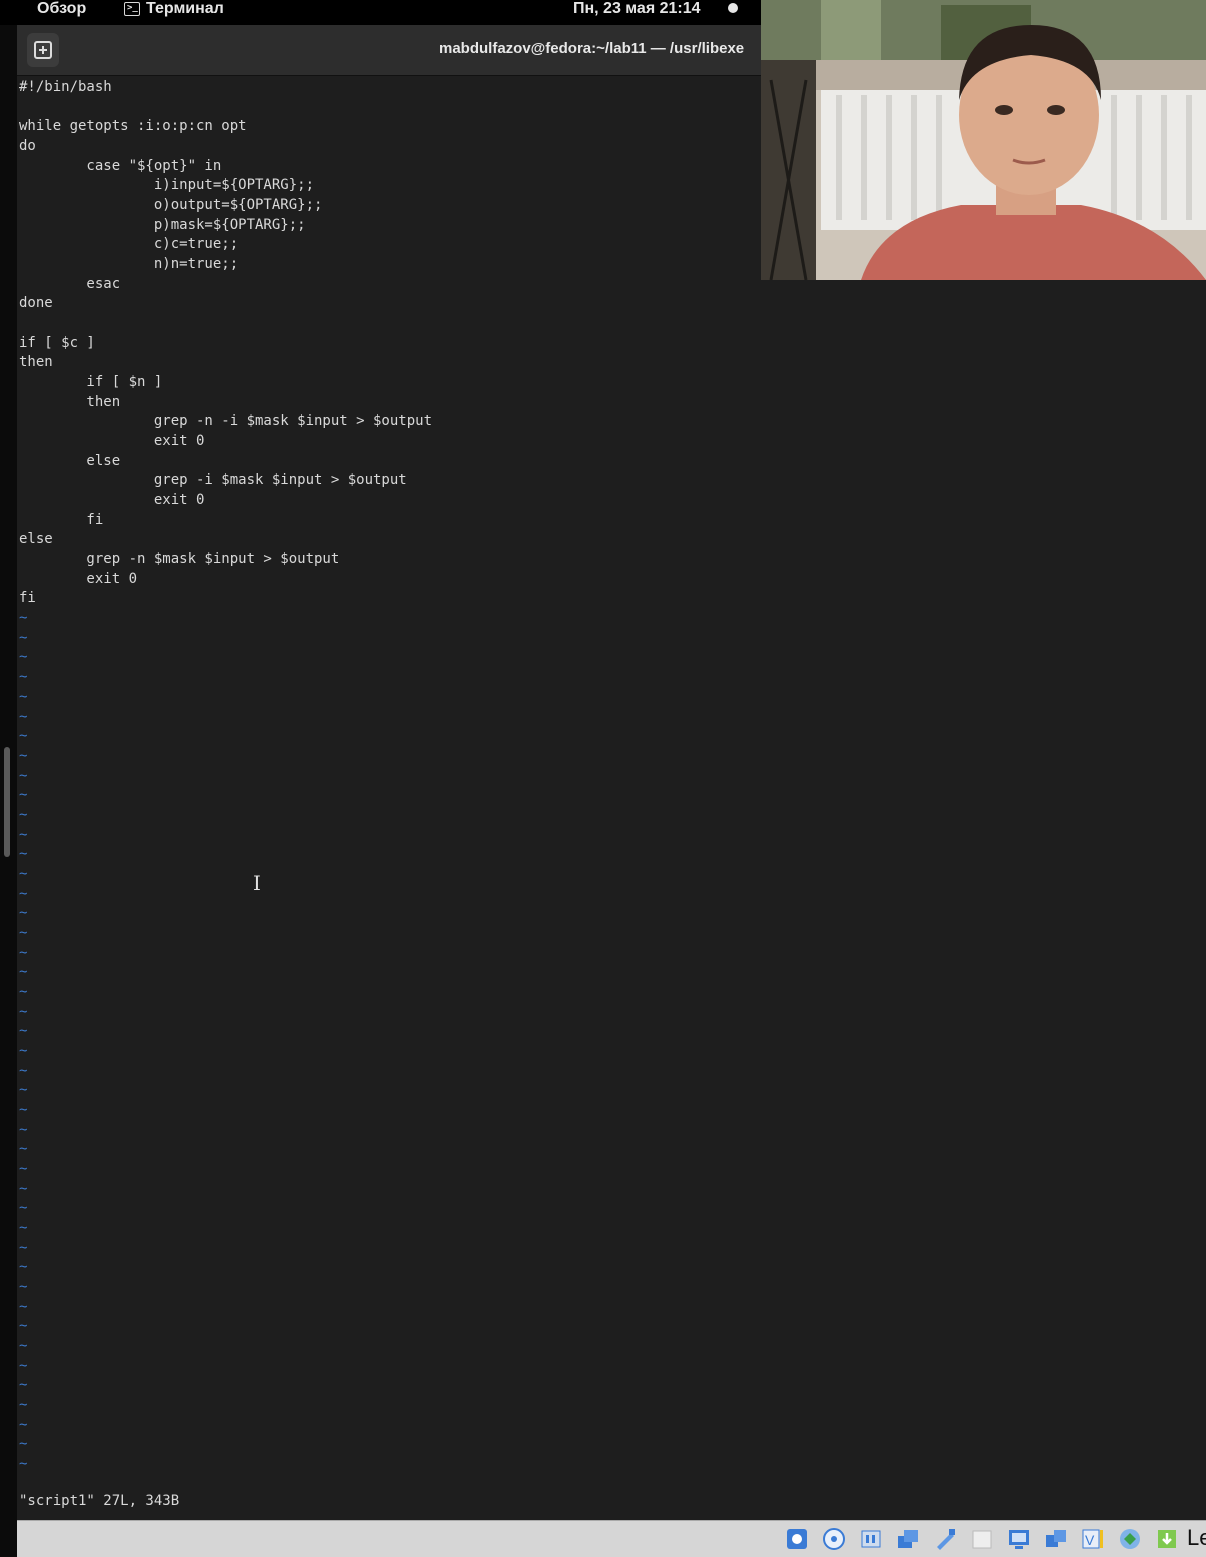 The image size is (1206, 1557). Describe the element at coordinates (7, 802) in the screenshot. I see `scrollbar-thumb` at that location.